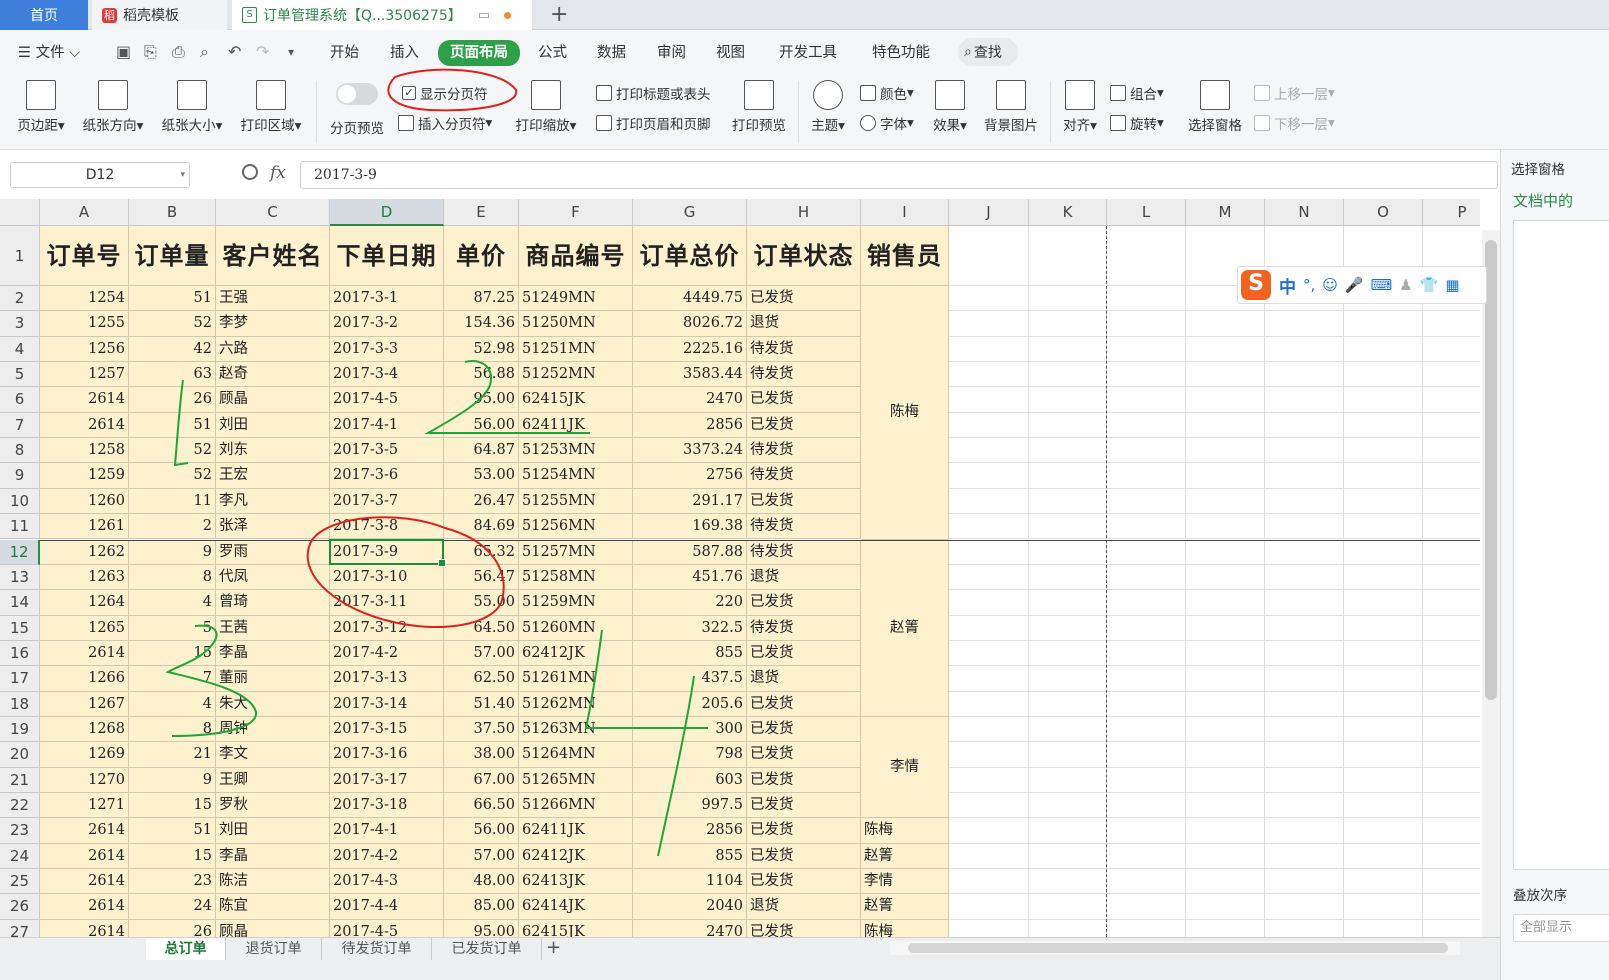 This screenshot has height=980, width=1609. What do you see at coordinates (690, 527) in the screenshot?
I see `table-cell: 169.38` at bounding box center [690, 527].